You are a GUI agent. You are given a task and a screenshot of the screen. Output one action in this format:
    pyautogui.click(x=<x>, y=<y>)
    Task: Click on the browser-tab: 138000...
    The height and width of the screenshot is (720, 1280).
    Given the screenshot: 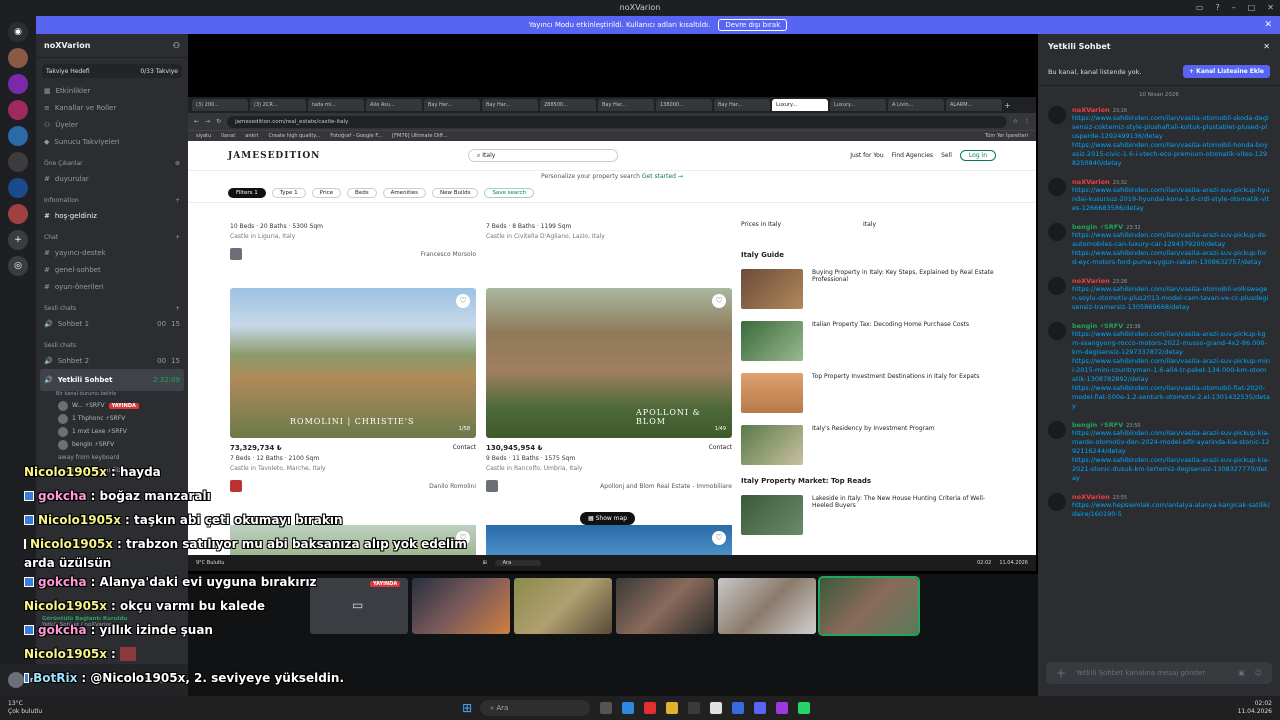 What is the action you would take?
    pyautogui.click(x=684, y=105)
    